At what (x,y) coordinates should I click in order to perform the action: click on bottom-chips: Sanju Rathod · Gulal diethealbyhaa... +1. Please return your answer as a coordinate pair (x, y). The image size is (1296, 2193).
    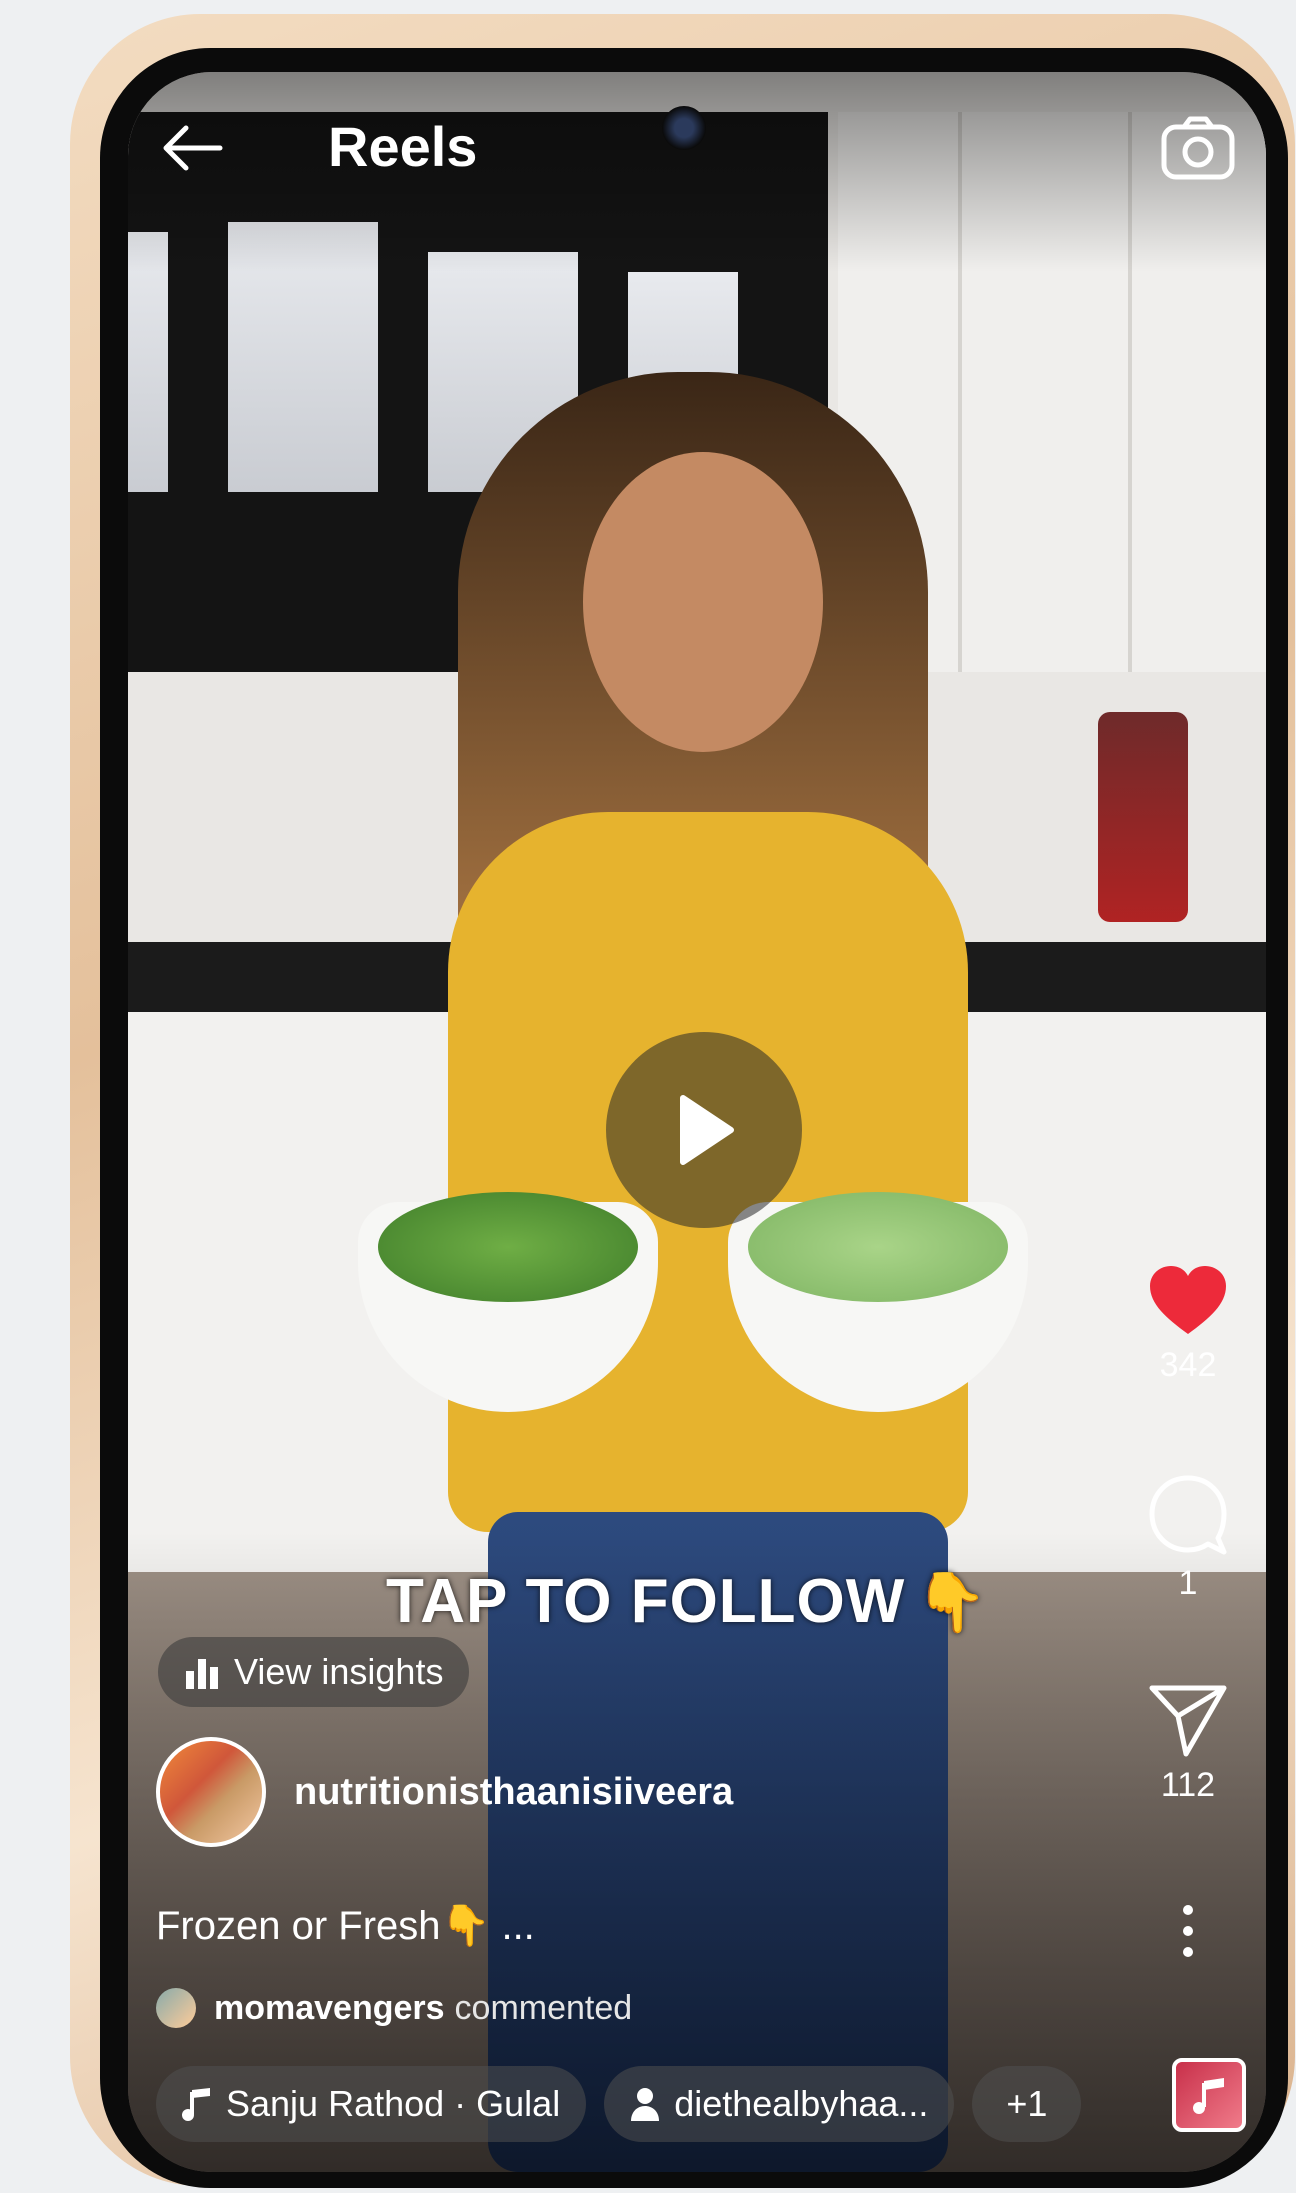
    Looking at the image, I should click on (627, 2104).